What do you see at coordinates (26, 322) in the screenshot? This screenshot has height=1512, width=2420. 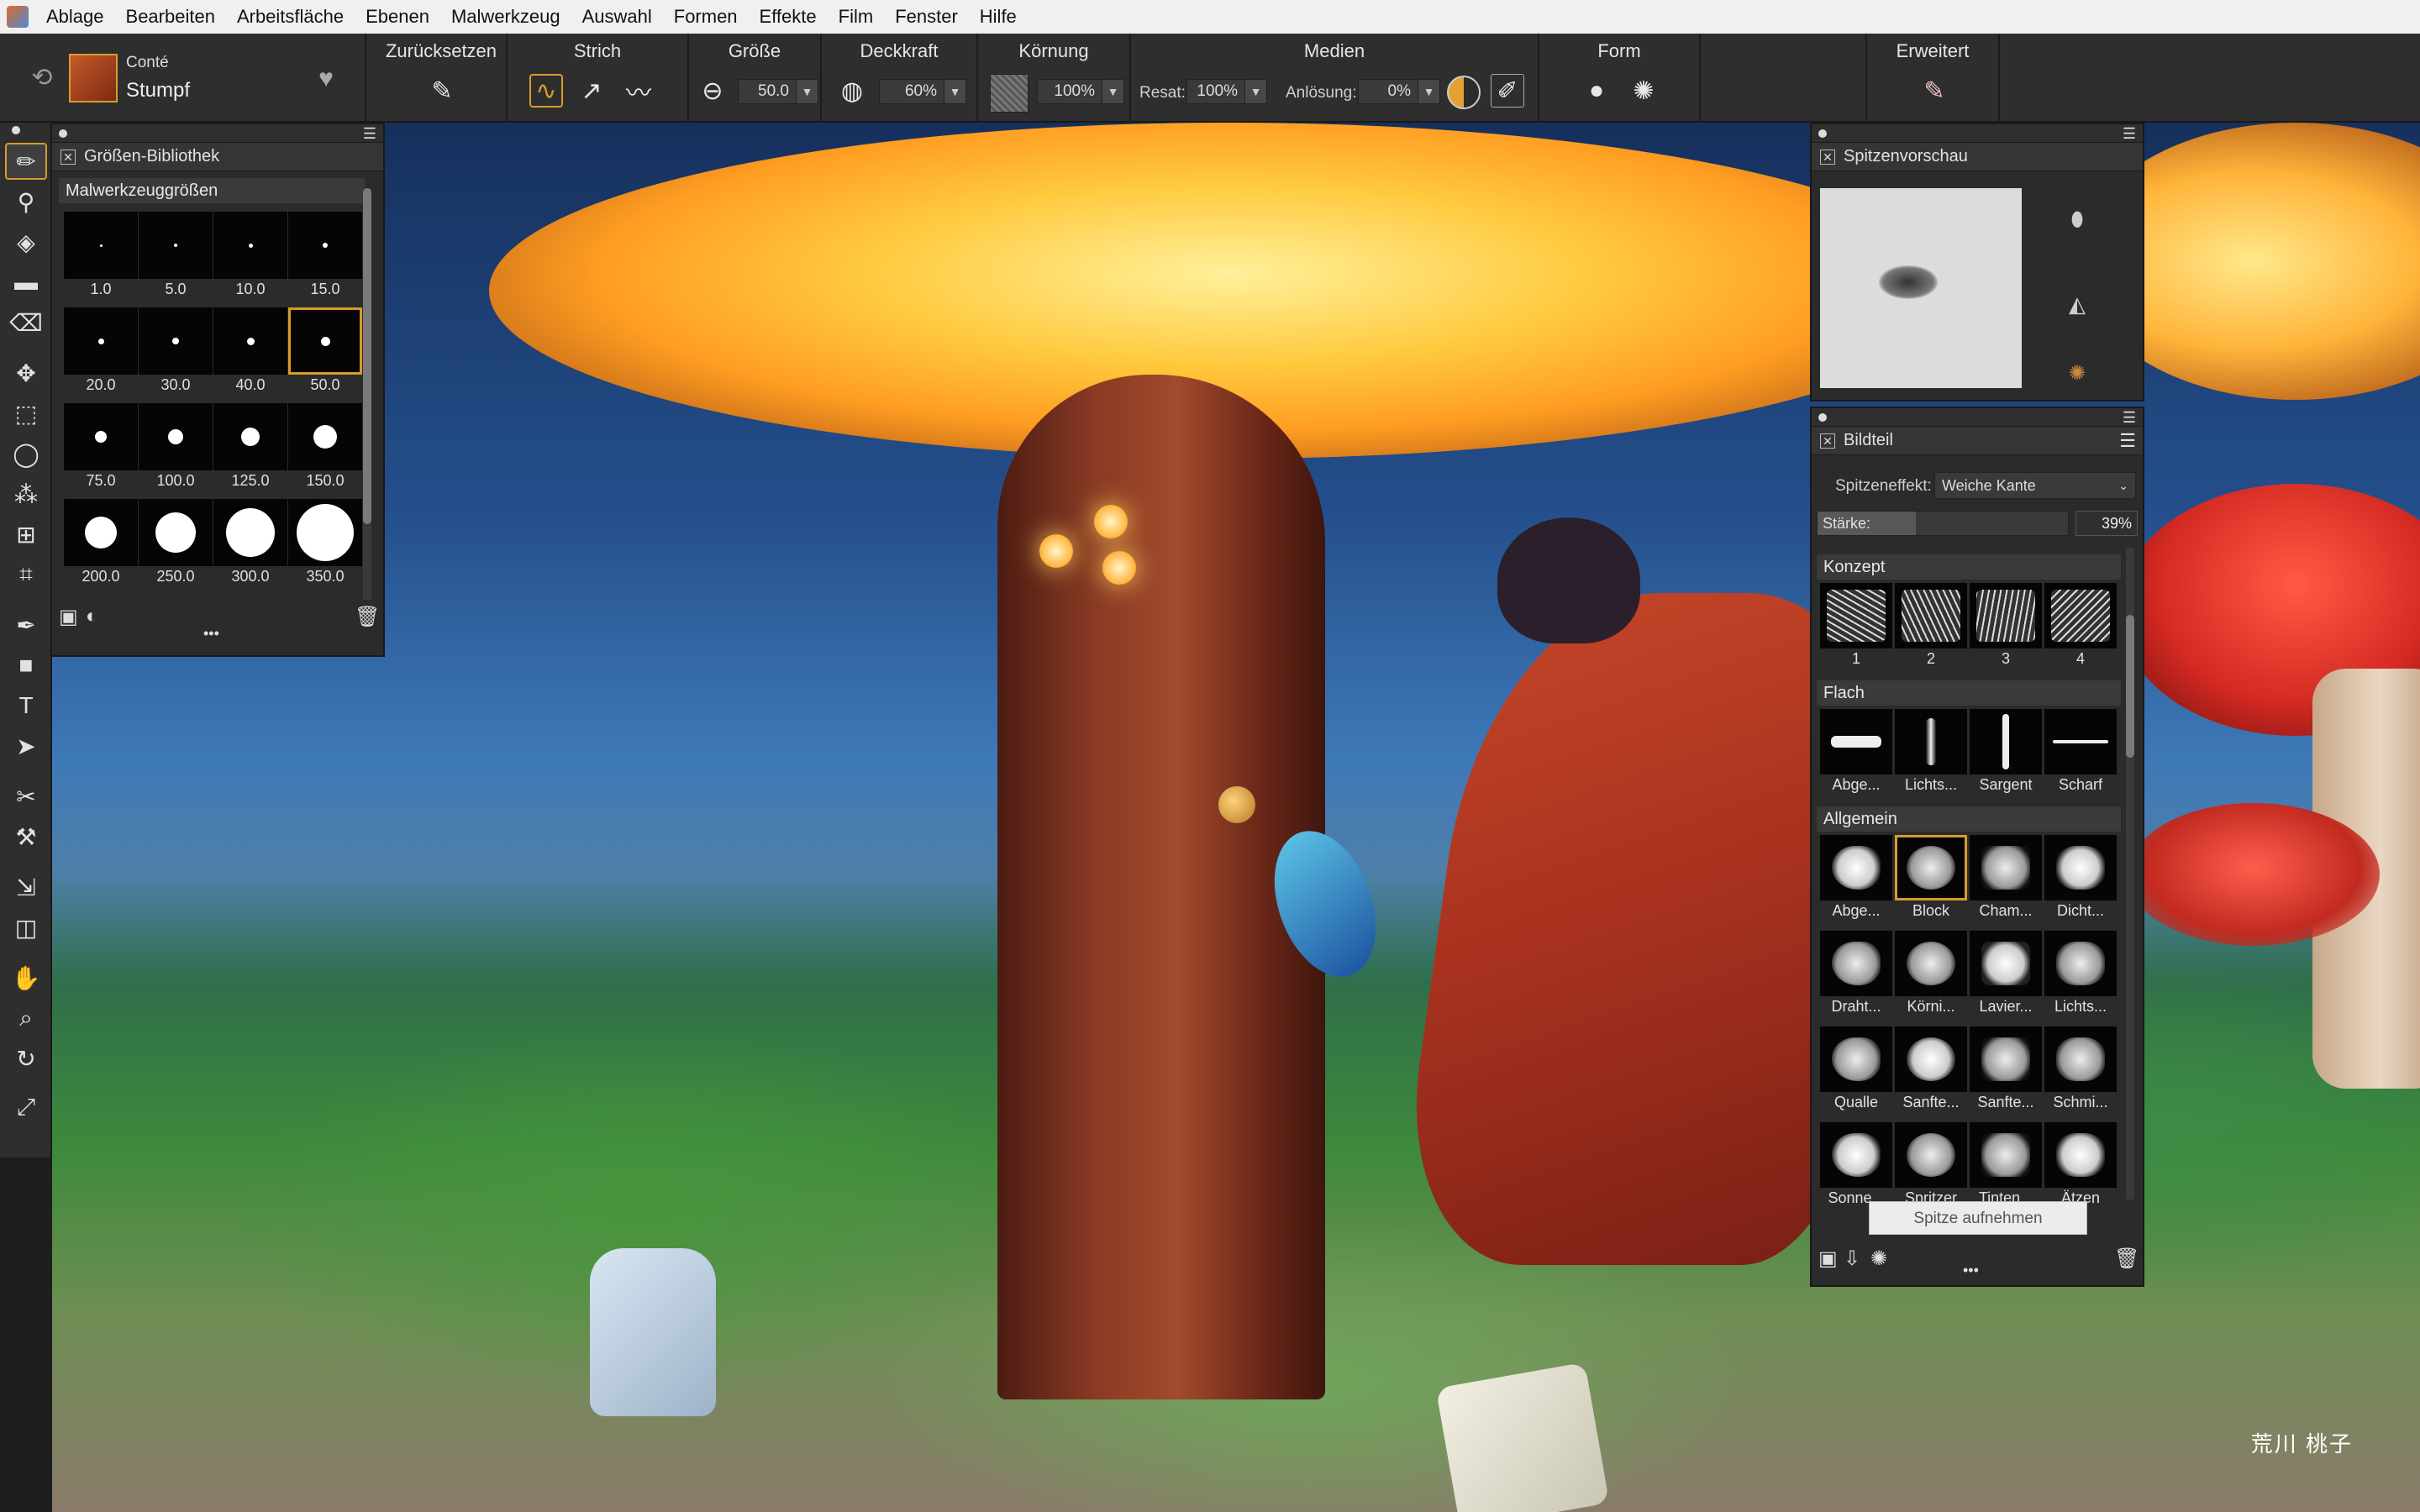 I see `eraser-tool-icon: ⌫` at bounding box center [26, 322].